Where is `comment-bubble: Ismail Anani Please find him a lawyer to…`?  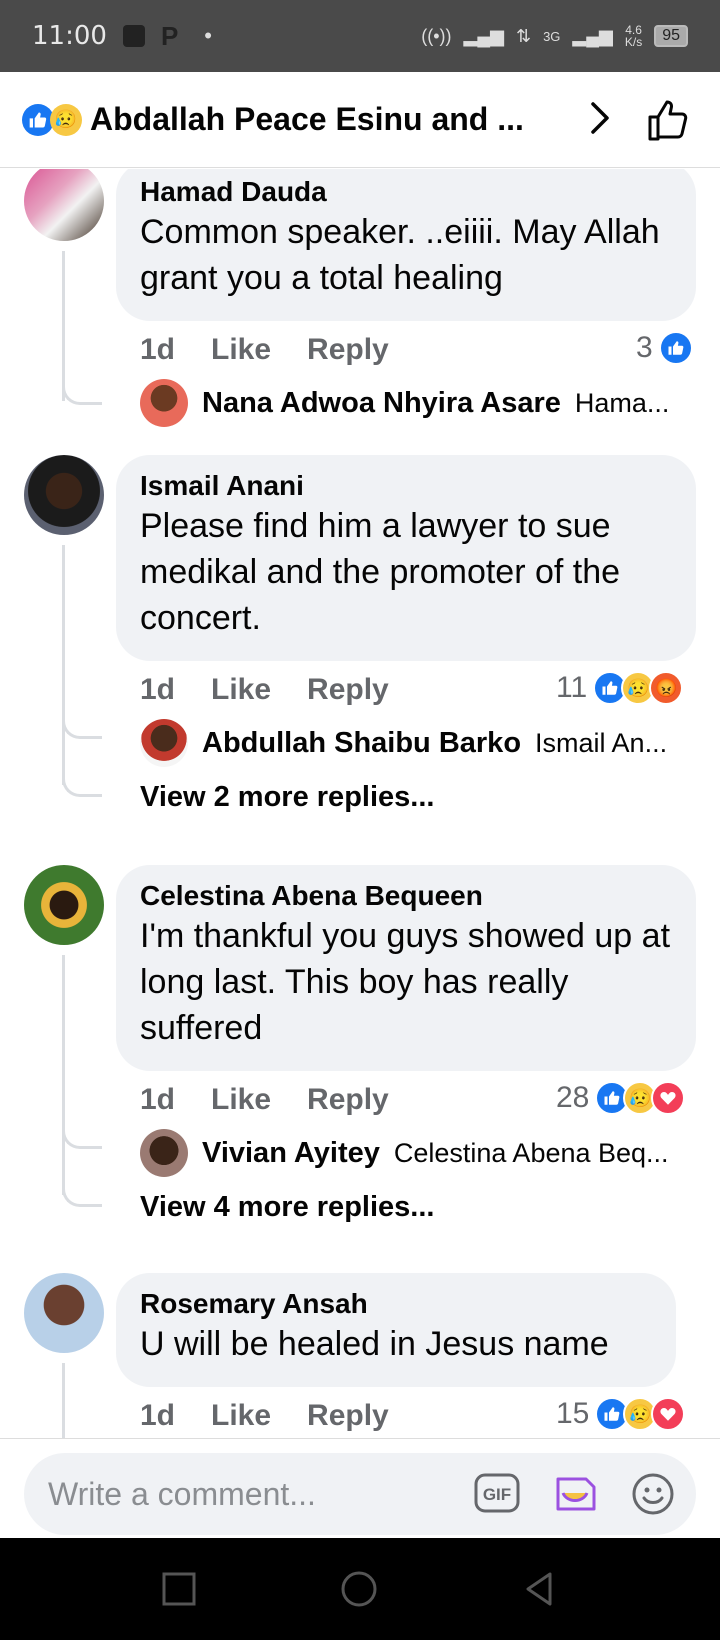
comment-bubble: Ismail Anani Please find him a lawyer to… is located at coordinates (406, 558).